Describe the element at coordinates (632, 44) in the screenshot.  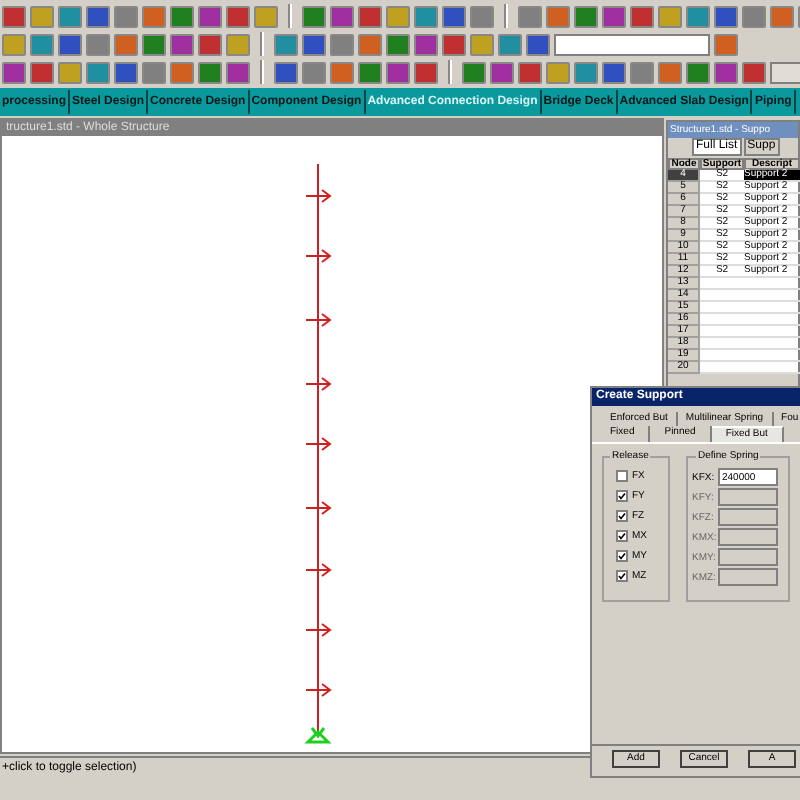
I see `view-dropdown` at that location.